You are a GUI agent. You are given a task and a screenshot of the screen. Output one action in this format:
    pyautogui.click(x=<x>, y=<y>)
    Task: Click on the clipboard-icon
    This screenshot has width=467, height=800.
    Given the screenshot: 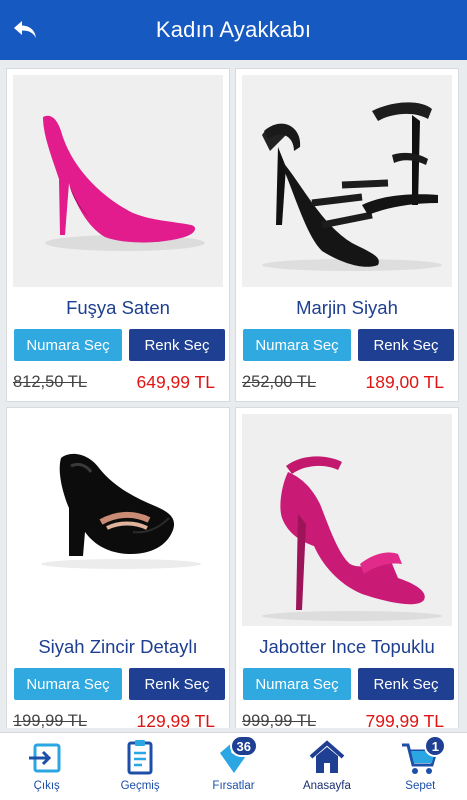 What is the action you would take?
    pyautogui.click(x=140, y=758)
    